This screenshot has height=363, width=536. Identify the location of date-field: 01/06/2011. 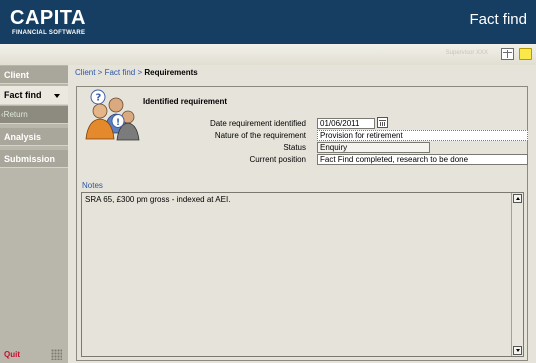
(346, 123).